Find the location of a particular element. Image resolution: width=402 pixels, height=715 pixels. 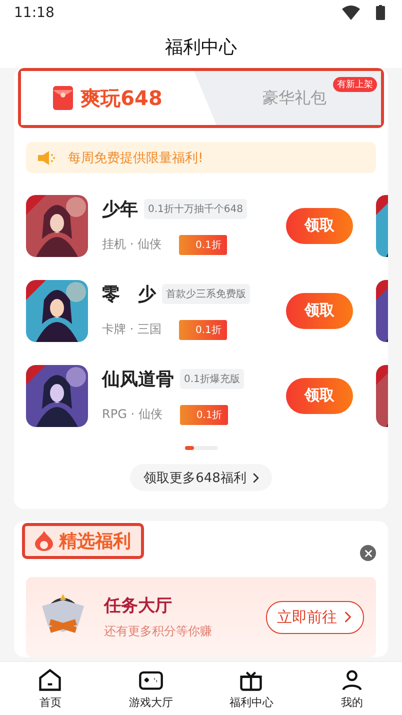

envelope-icon is located at coordinates (62, 98).